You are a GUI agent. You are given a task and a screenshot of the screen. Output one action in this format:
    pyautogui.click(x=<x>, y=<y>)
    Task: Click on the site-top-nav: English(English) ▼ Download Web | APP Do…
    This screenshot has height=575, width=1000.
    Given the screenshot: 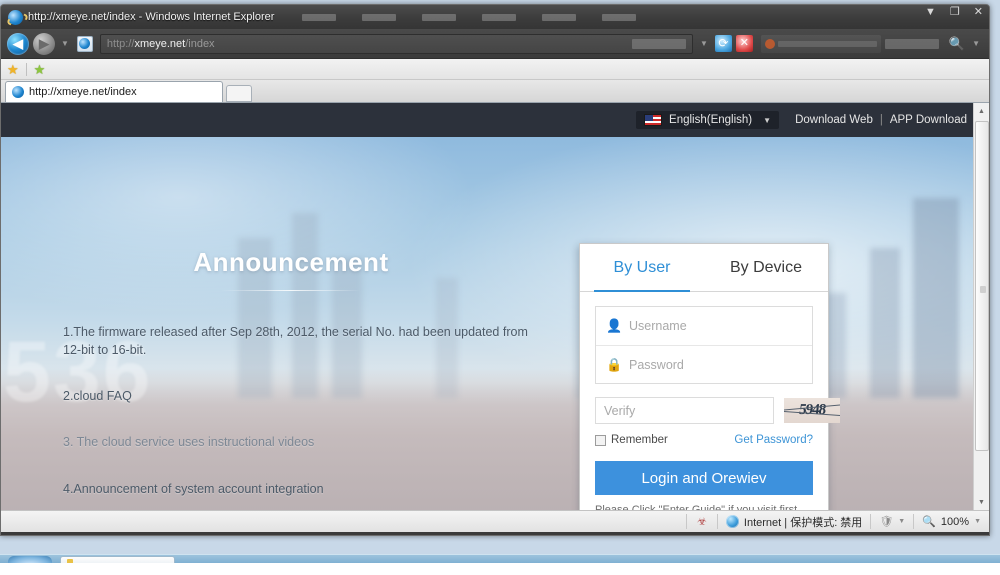 What is the action you would take?
    pyautogui.click(x=495, y=120)
    